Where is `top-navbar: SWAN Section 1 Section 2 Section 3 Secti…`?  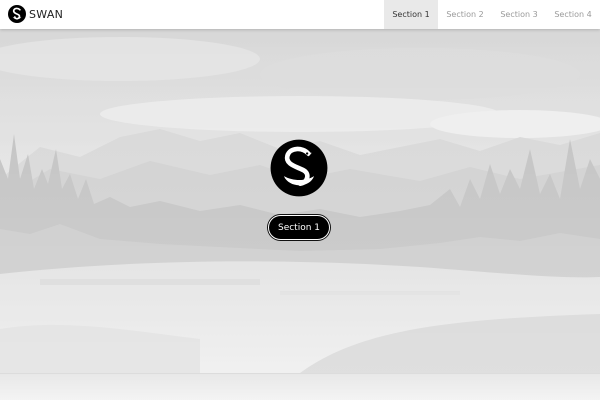
top-navbar: SWAN Section 1 Section 2 Section 3 Secti… is located at coordinates (300, 14).